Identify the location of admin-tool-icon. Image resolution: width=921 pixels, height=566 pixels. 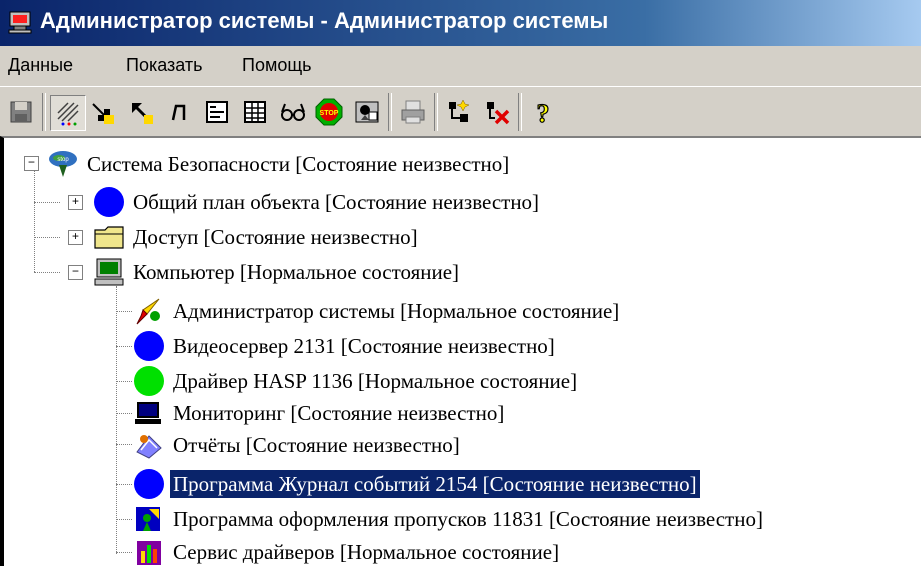
(149, 311).